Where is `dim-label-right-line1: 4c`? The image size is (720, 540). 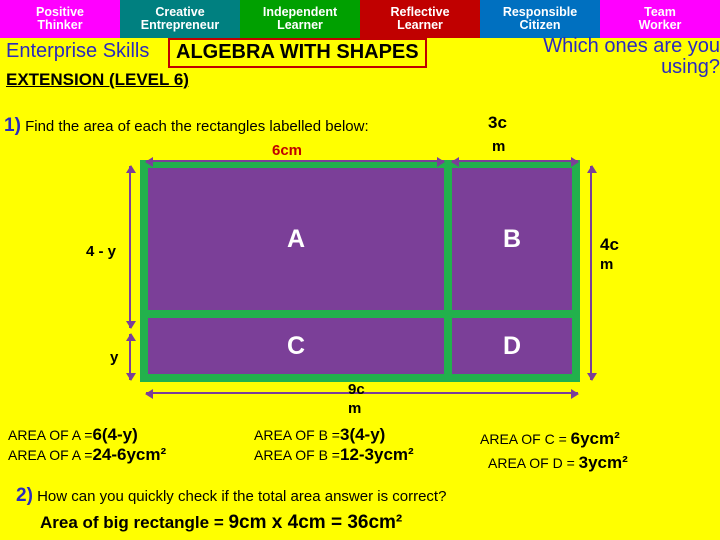
dim-label-right-line1: 4c is located at coordinates (609, 244).